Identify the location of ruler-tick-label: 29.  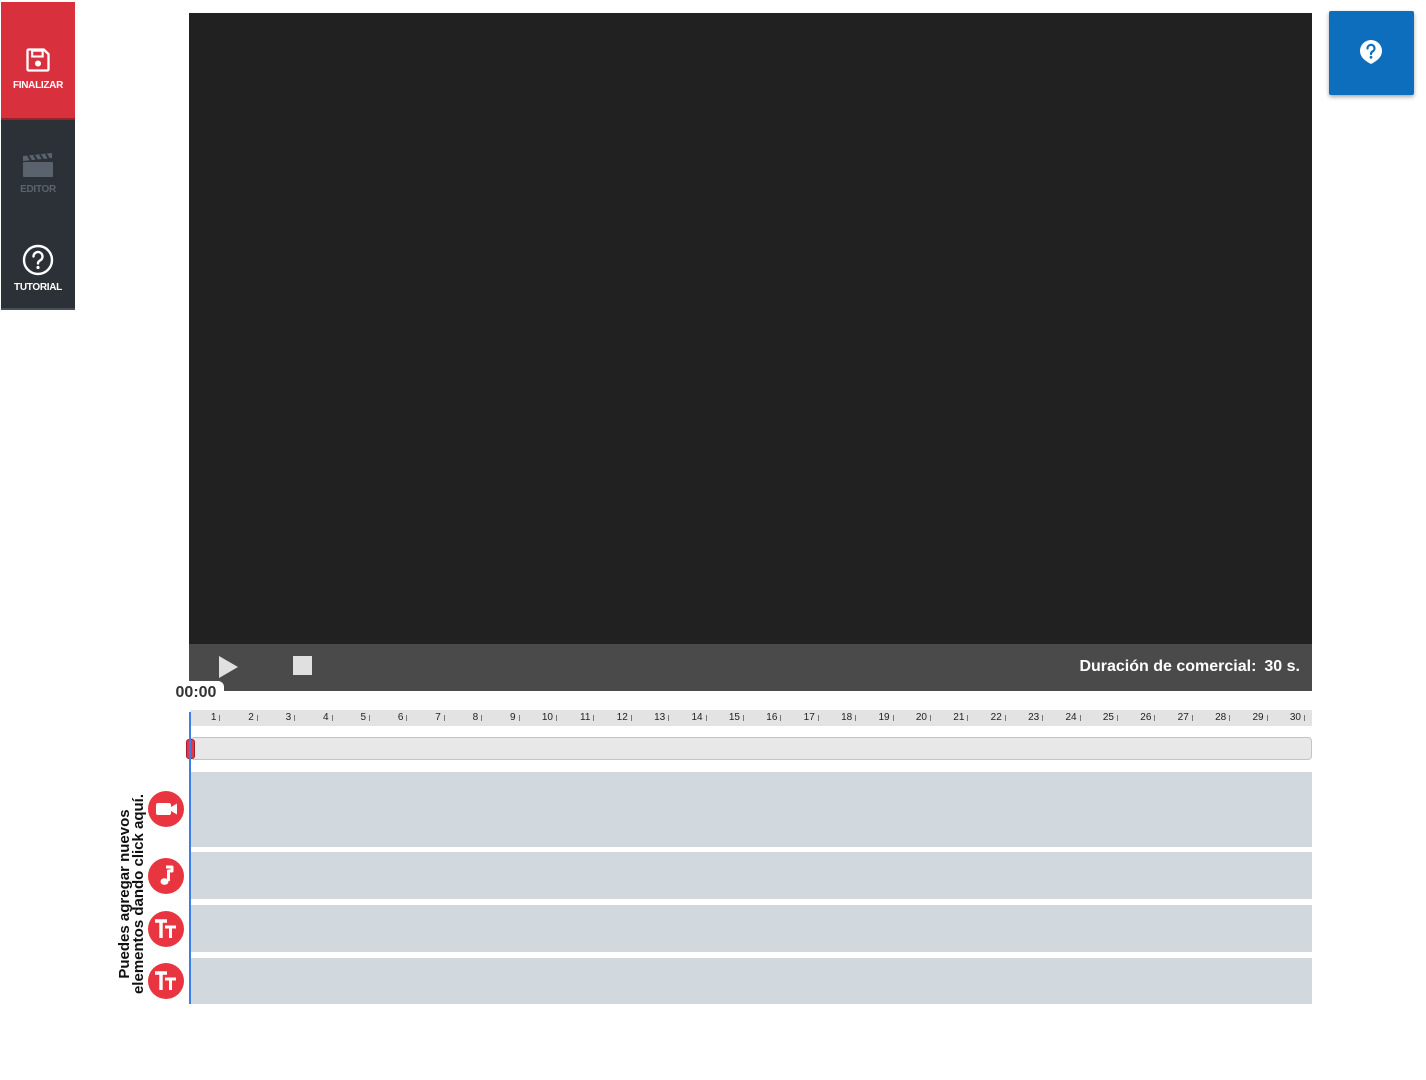
(1258, 717).